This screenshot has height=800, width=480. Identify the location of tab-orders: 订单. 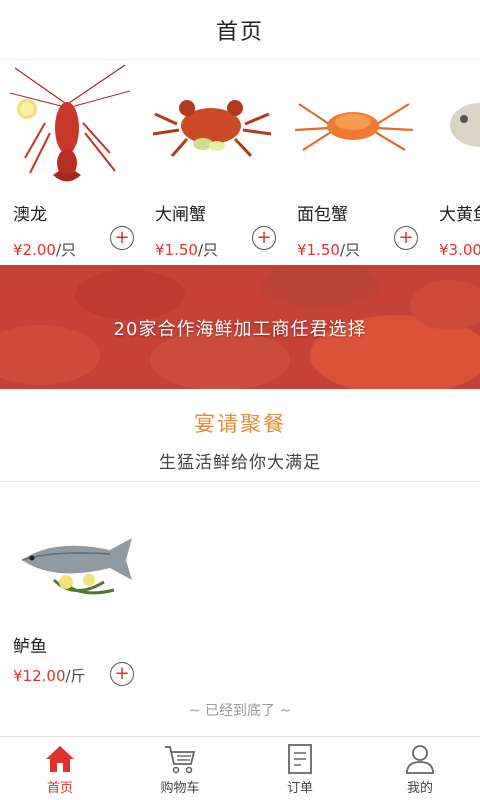
(300, 768).